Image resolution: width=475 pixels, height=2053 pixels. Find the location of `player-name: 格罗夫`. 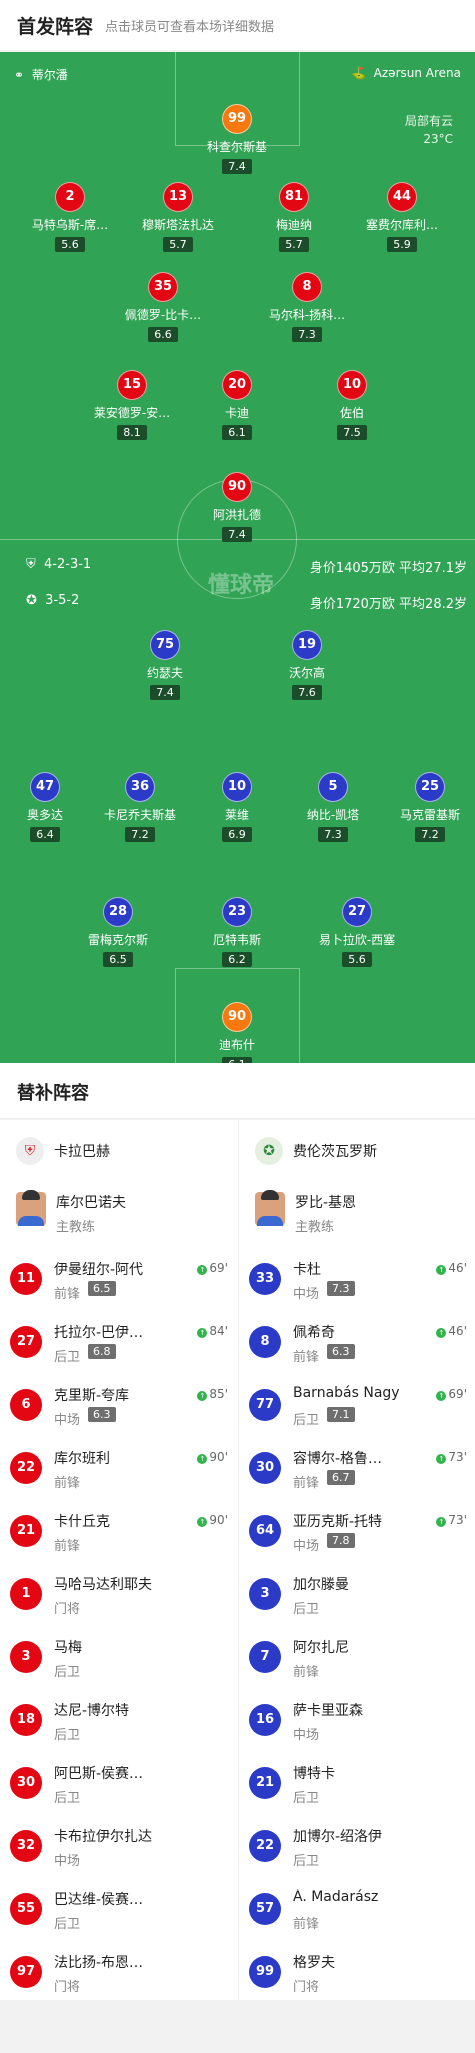

player-name: 格罗夫 is located at coordinates (314, 1963).